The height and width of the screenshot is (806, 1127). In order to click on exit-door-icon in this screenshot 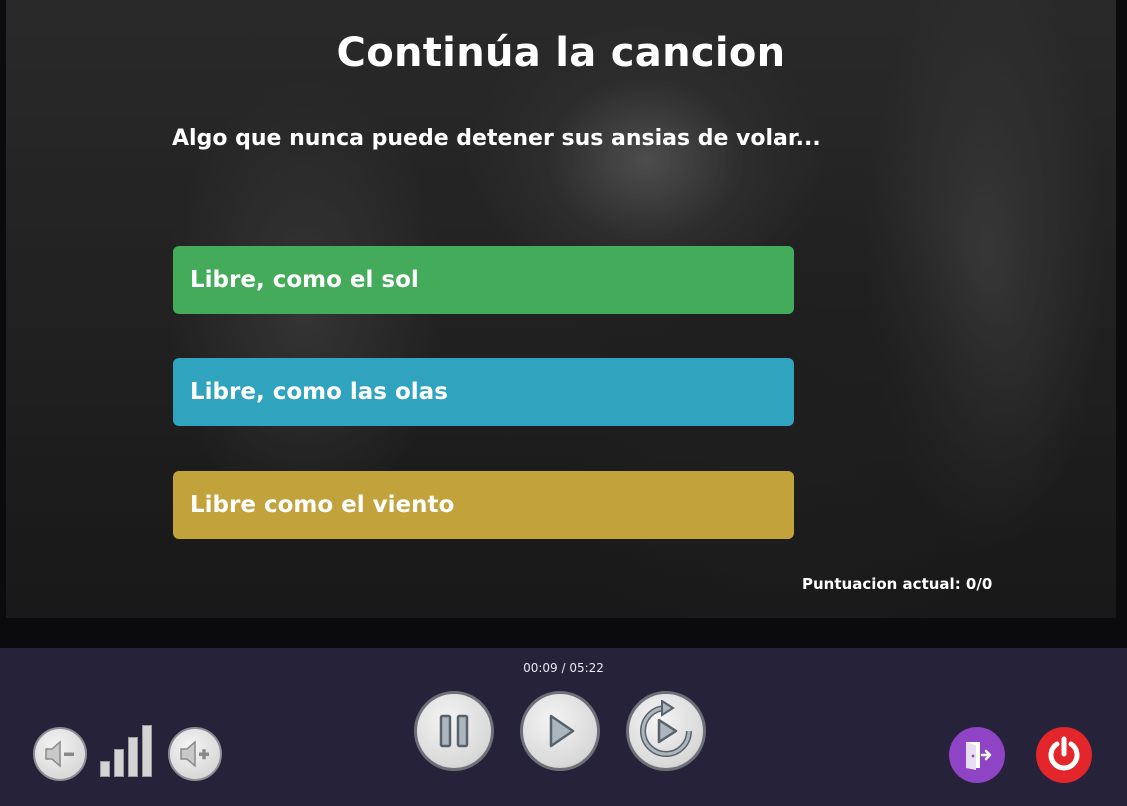, I will do `click(979, 756)`.